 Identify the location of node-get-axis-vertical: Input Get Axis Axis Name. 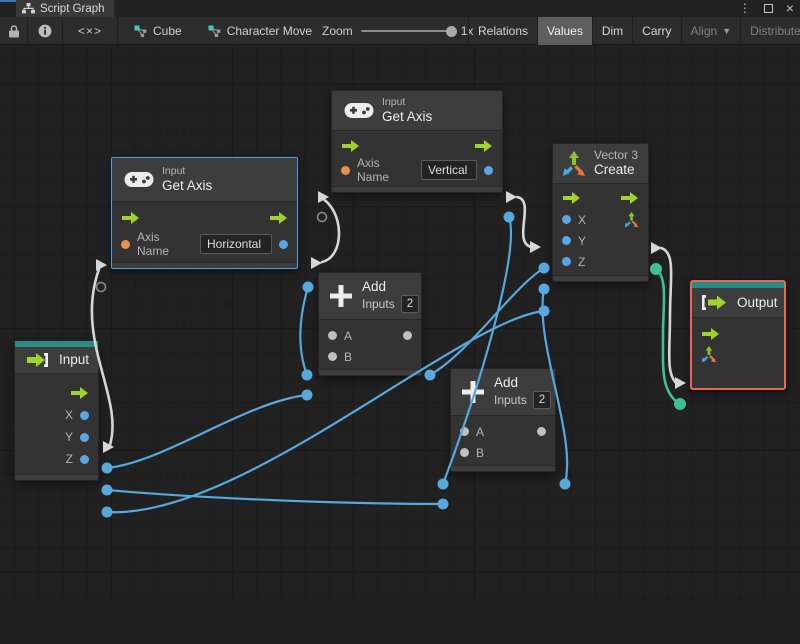
(417, 141).